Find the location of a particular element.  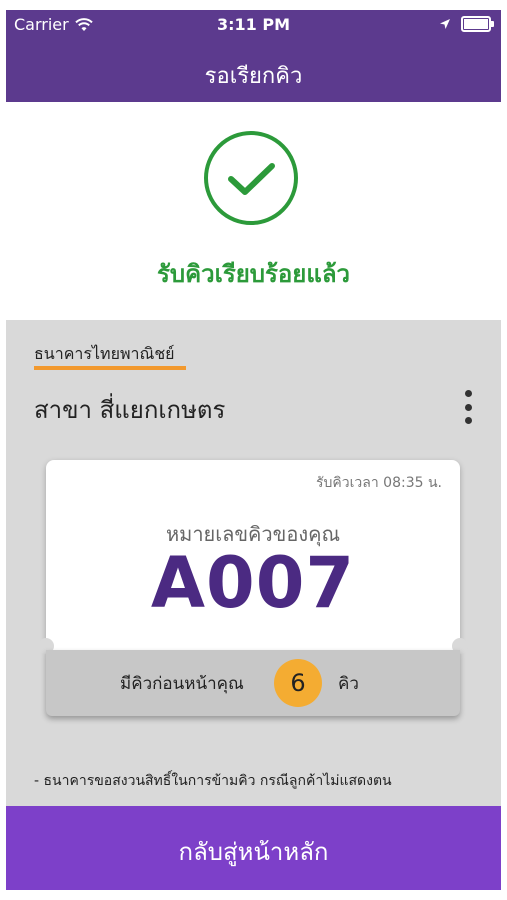

queue-ahead-bar: มีคิวก่อนหน้าคุณ 6 คิว is located at coordinates (253, 683).